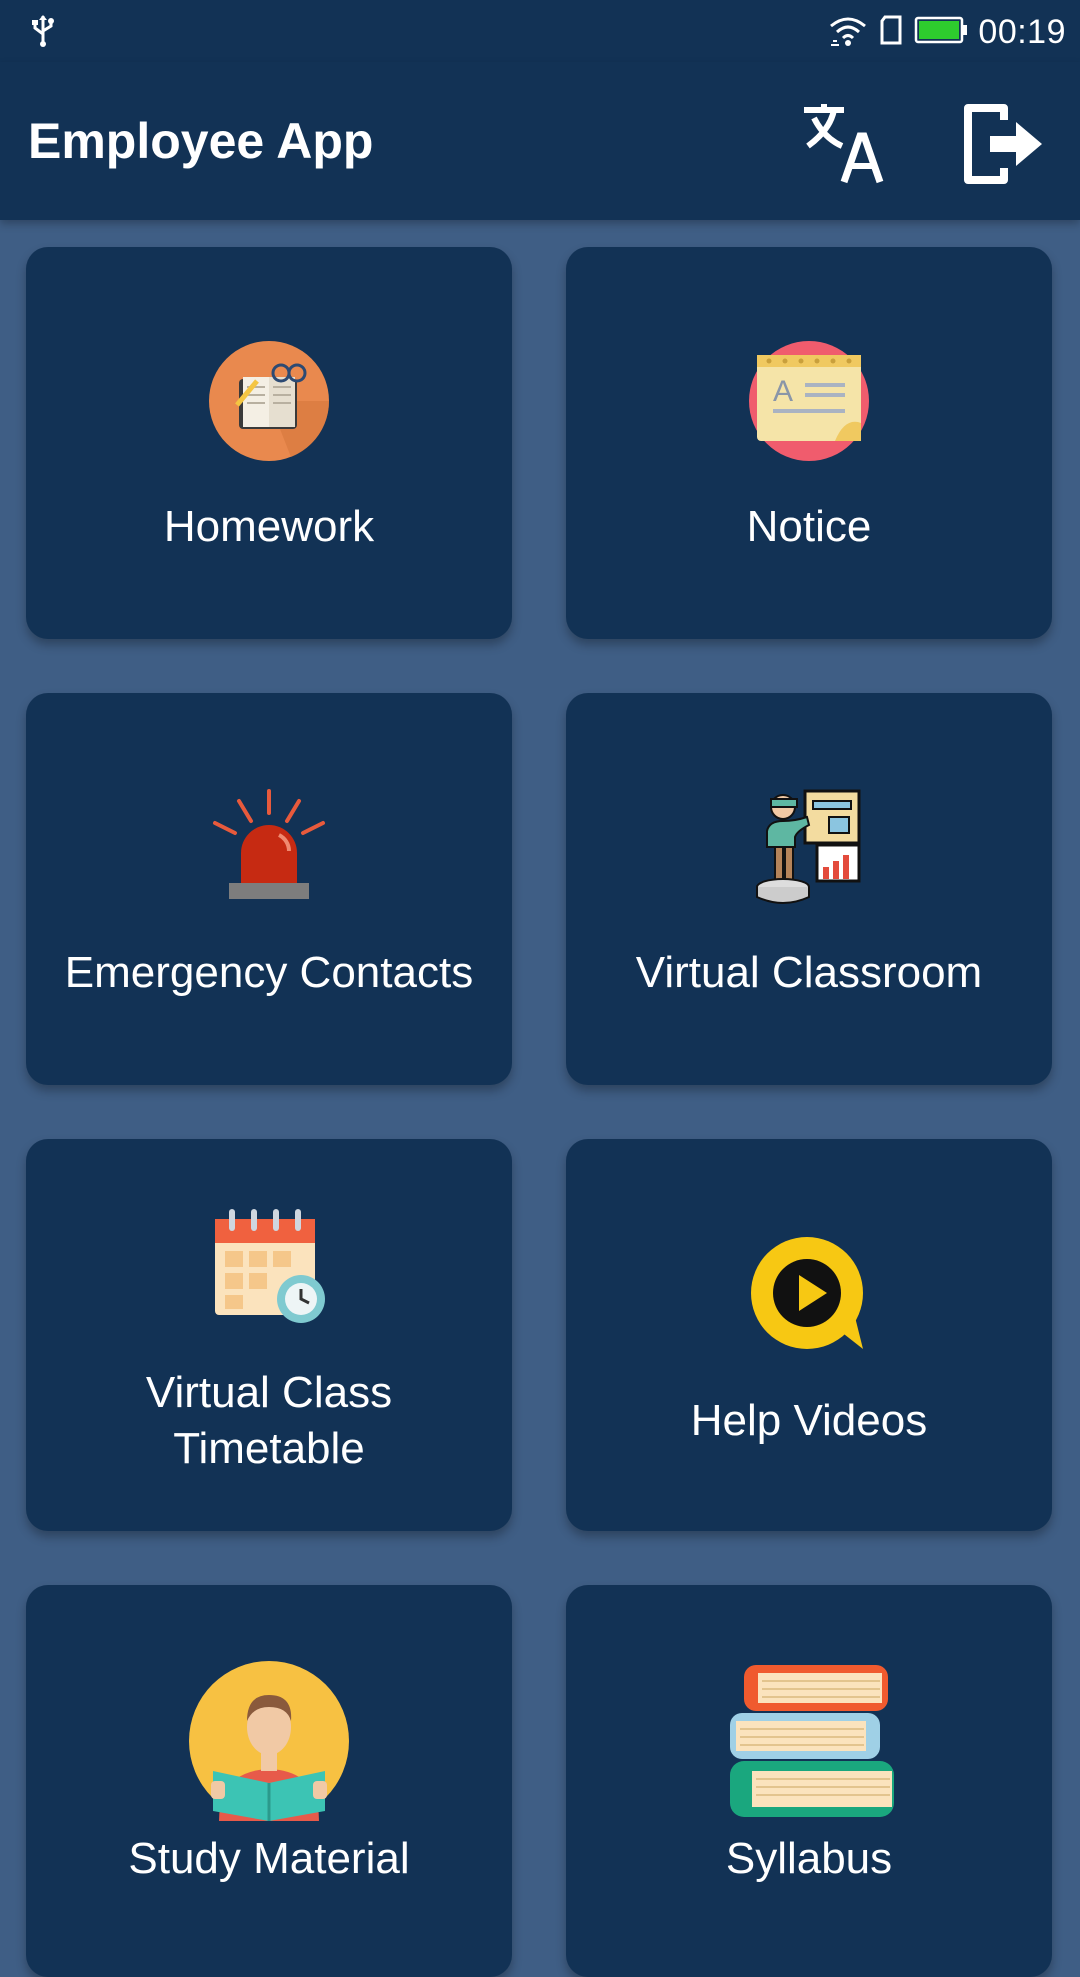 Image resolution: width=1080 pixels, height=1977 pixels. Describe the element at coordinates (269, 1269) in the screenshot. I see `calendar-clock-icon` at that location.